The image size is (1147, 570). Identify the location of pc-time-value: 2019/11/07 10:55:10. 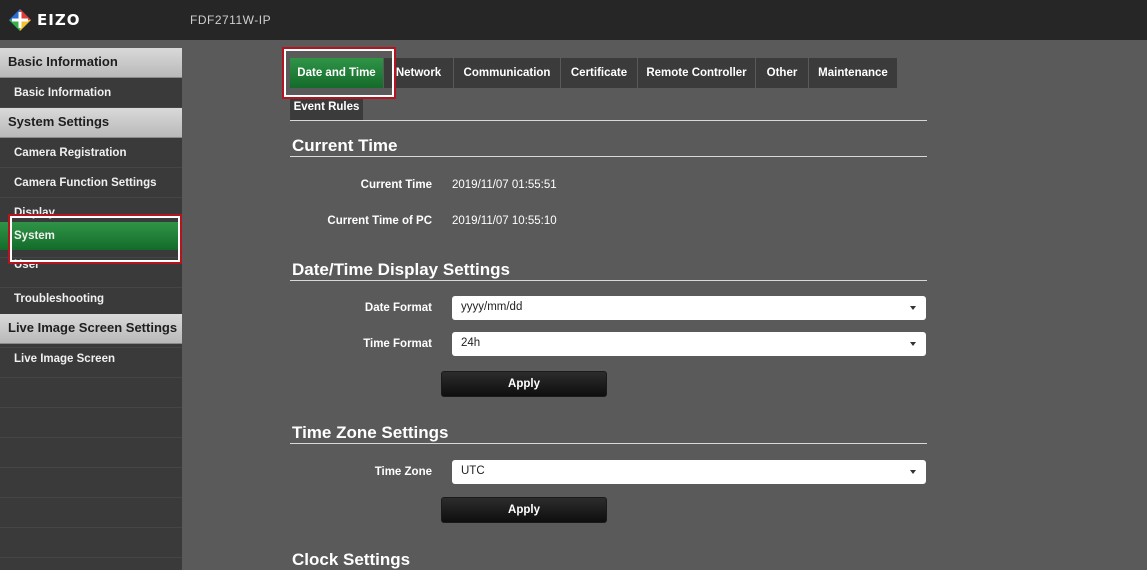
(504, 221).